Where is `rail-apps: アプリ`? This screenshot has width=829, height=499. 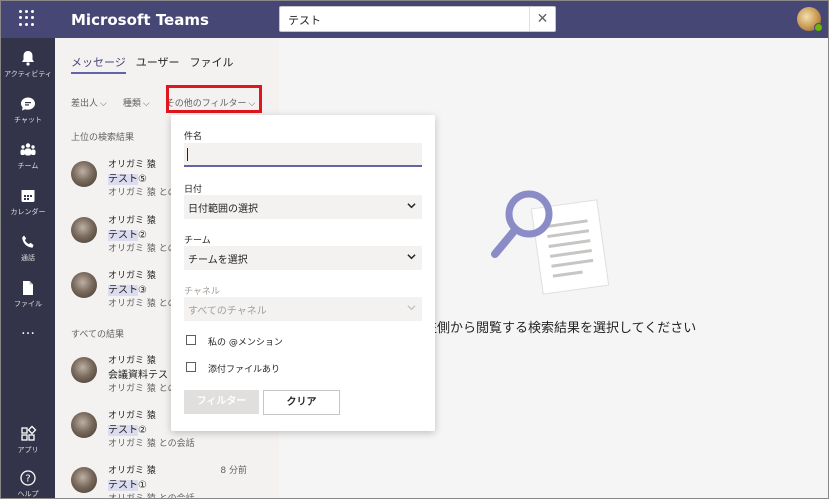 rail-apps: アプリ is located at coordinates (28, 439).